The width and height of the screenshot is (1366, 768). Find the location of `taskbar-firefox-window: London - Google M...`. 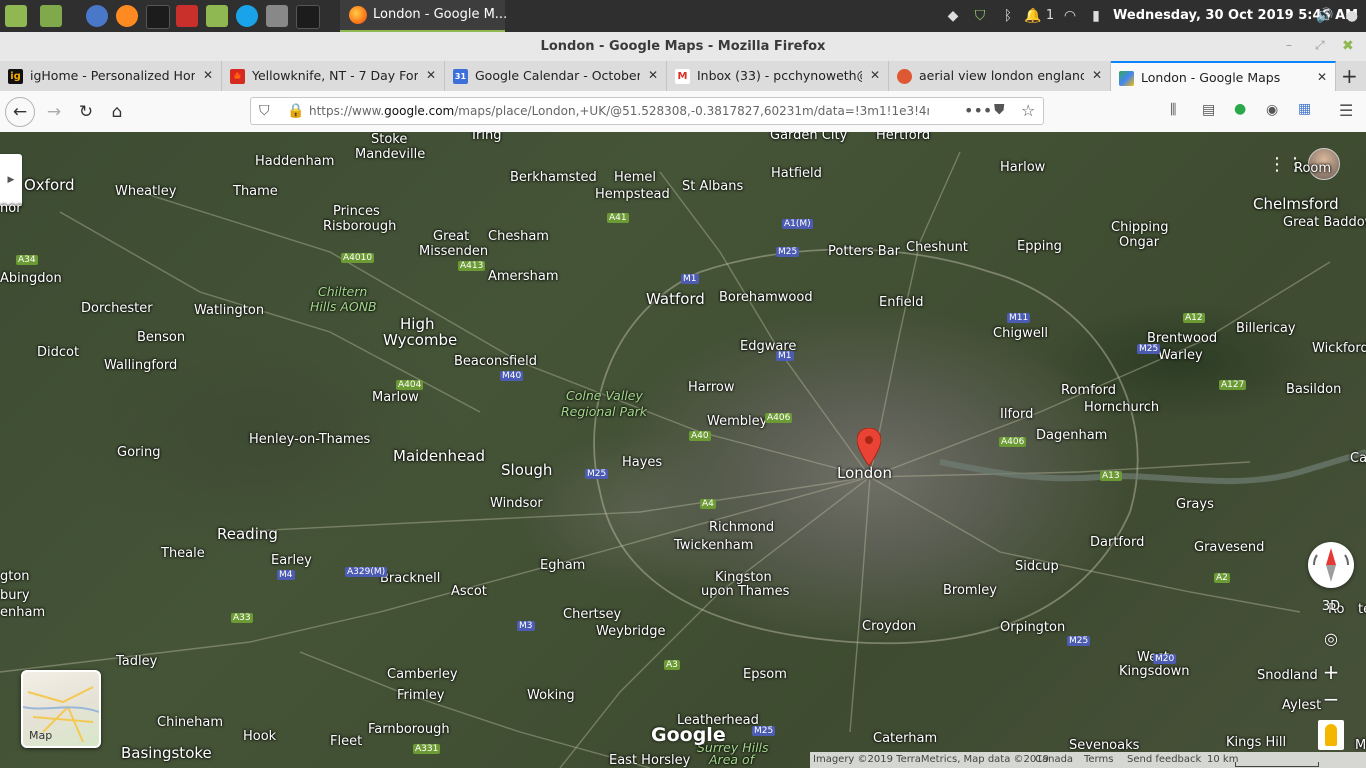

taskbar-firefox-window: London - Google M... is located at coordinates (423, 16).